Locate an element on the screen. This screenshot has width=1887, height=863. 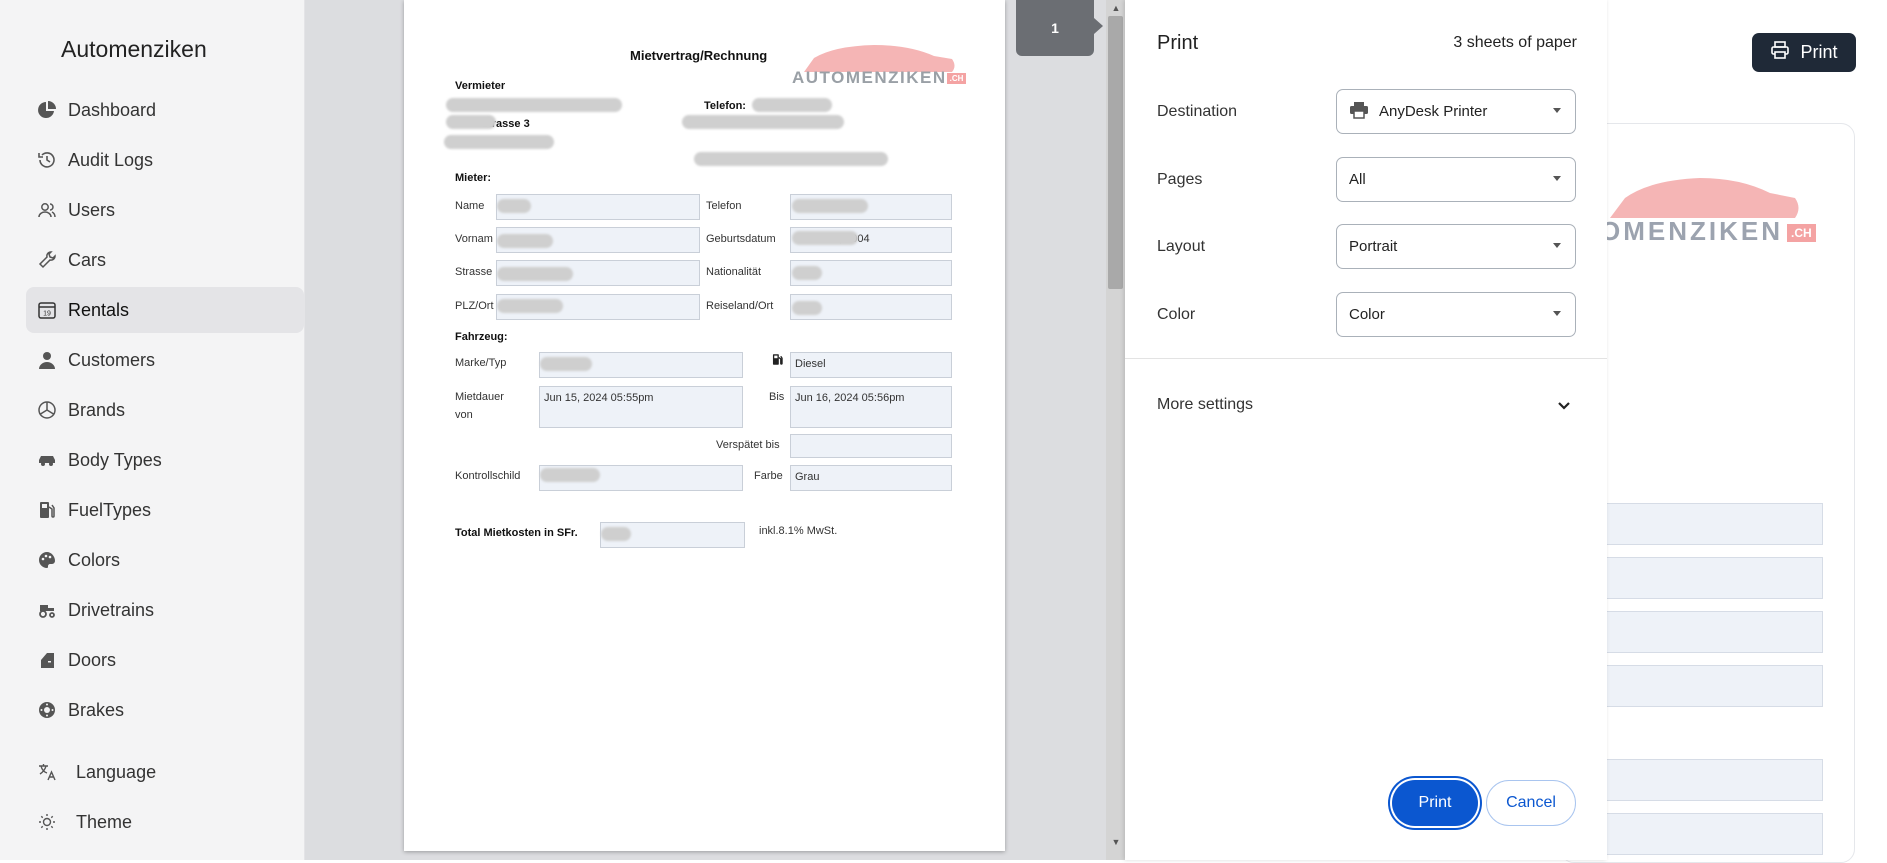
door-icon is located at coordinates (47, 660).